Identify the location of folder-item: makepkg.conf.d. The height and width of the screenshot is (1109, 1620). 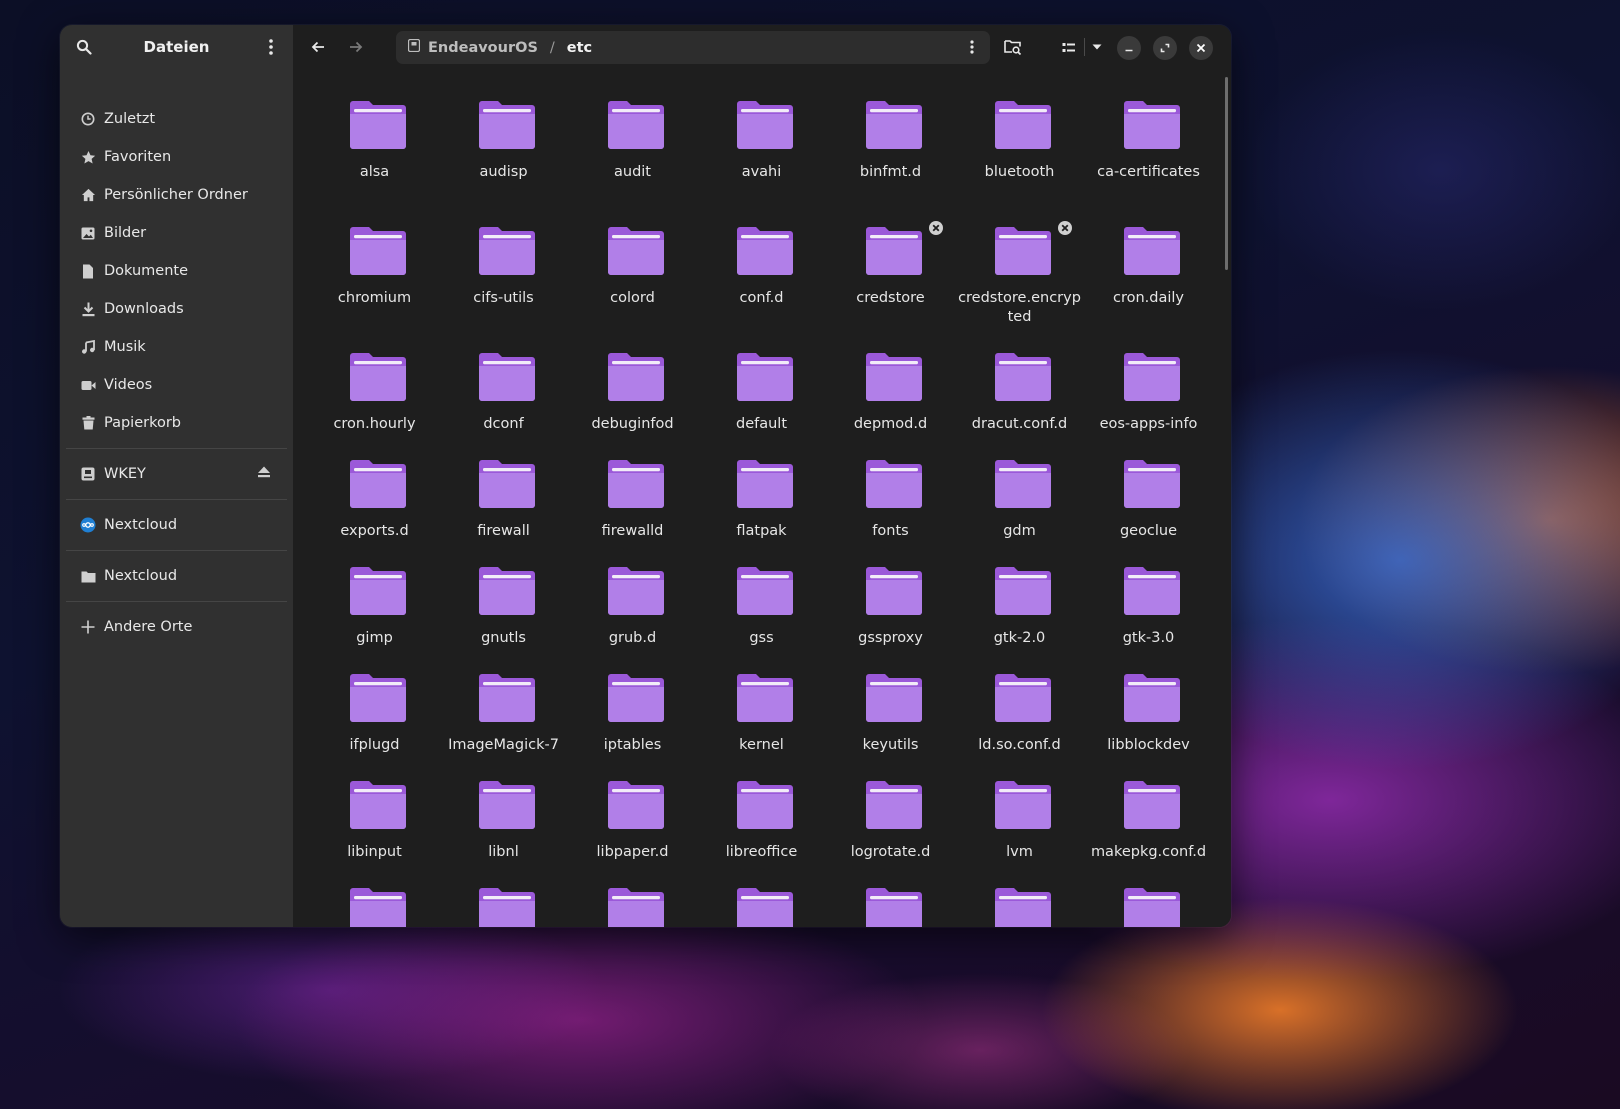
(1148, 828).